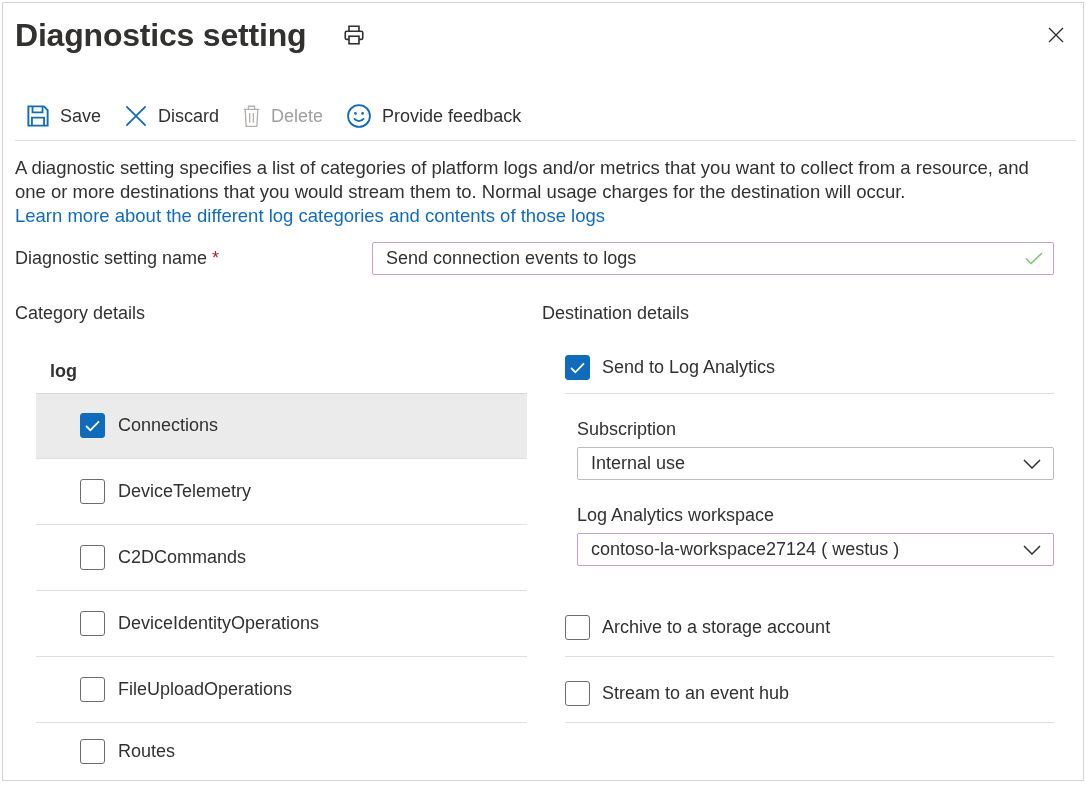  What do you see at coordinates (147, 751) in the screenshot?
I see `category-label: Routes` at bounding box center [147, 751].